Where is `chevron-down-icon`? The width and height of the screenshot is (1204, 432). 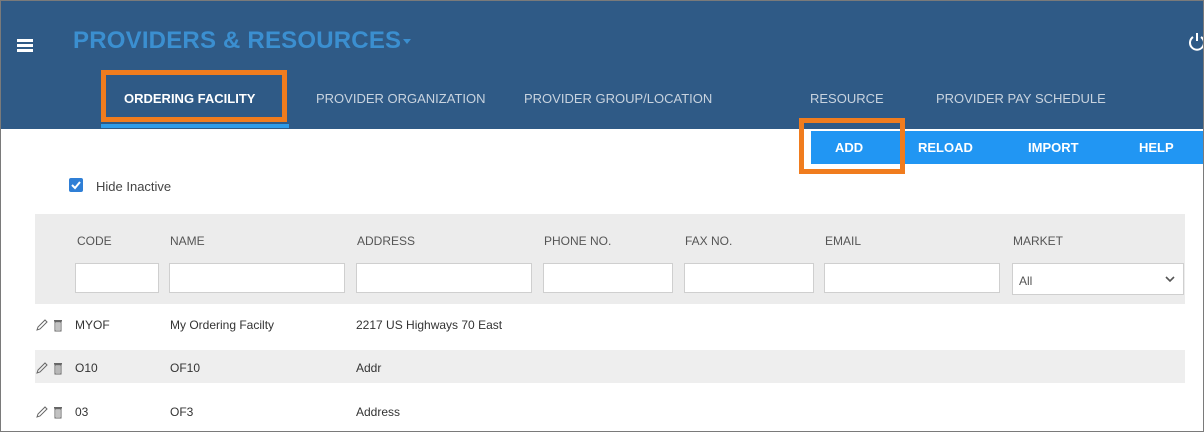
chevron-down-icon is located at coordinates (1170, 279).